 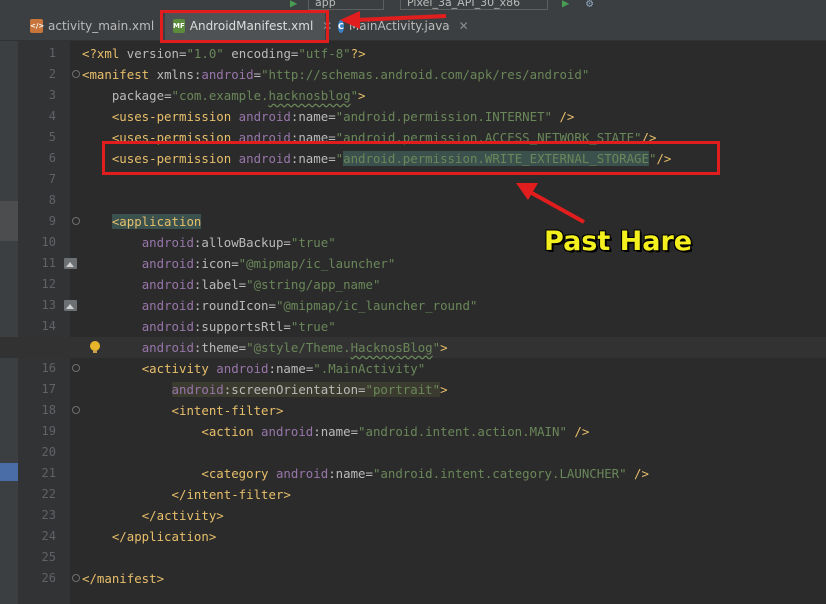 I want to click on arrow-to-permission, so click(x=550, y=203).